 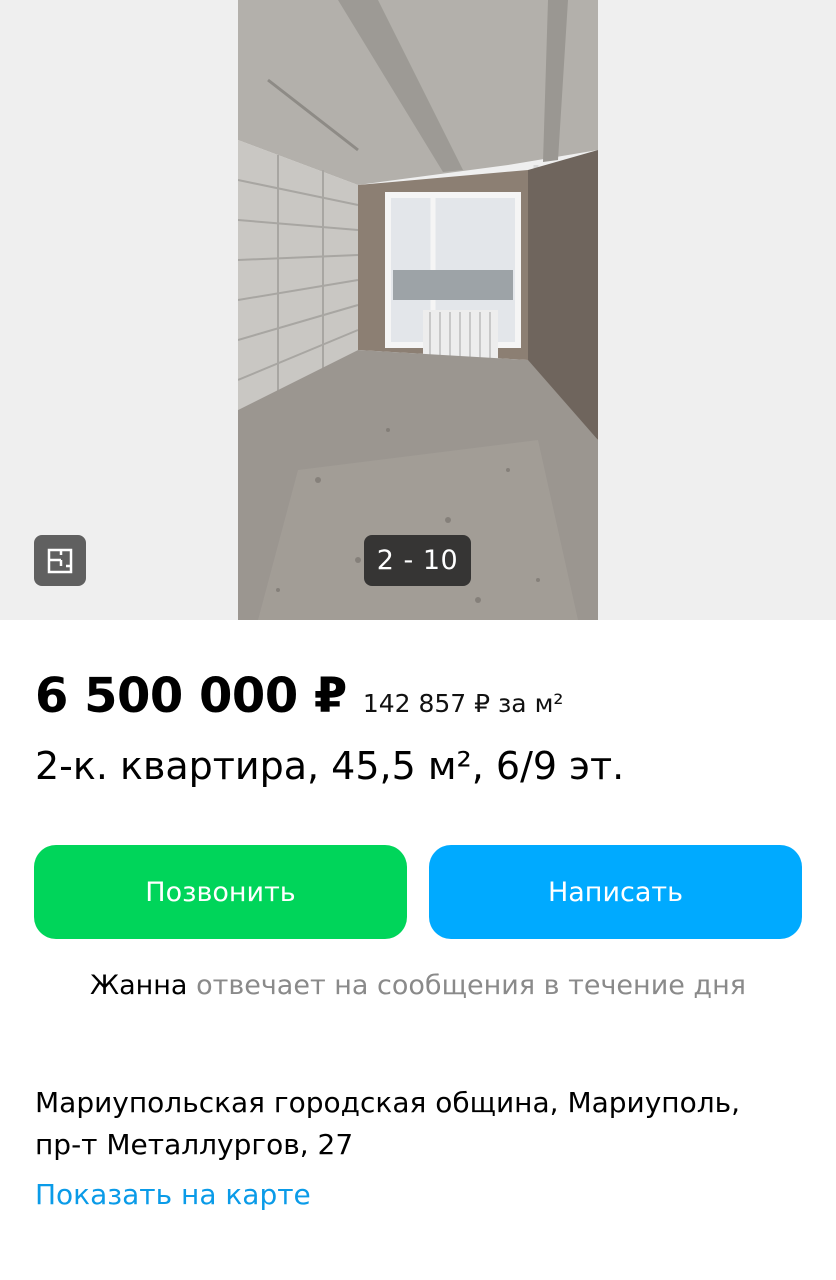 I want to click on write-button-label: Написать, so click(x=615, y=892).